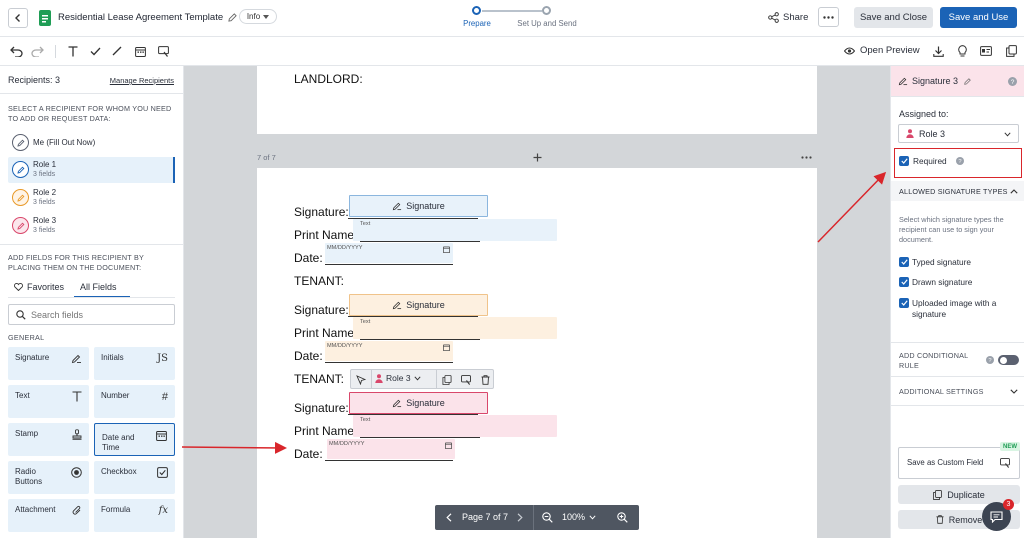 The width and height of the screenshot is (1024, 538). Describe the element at coordinates (398, 378) in the screenshot. I see `role-picker: Role 3` at that location.